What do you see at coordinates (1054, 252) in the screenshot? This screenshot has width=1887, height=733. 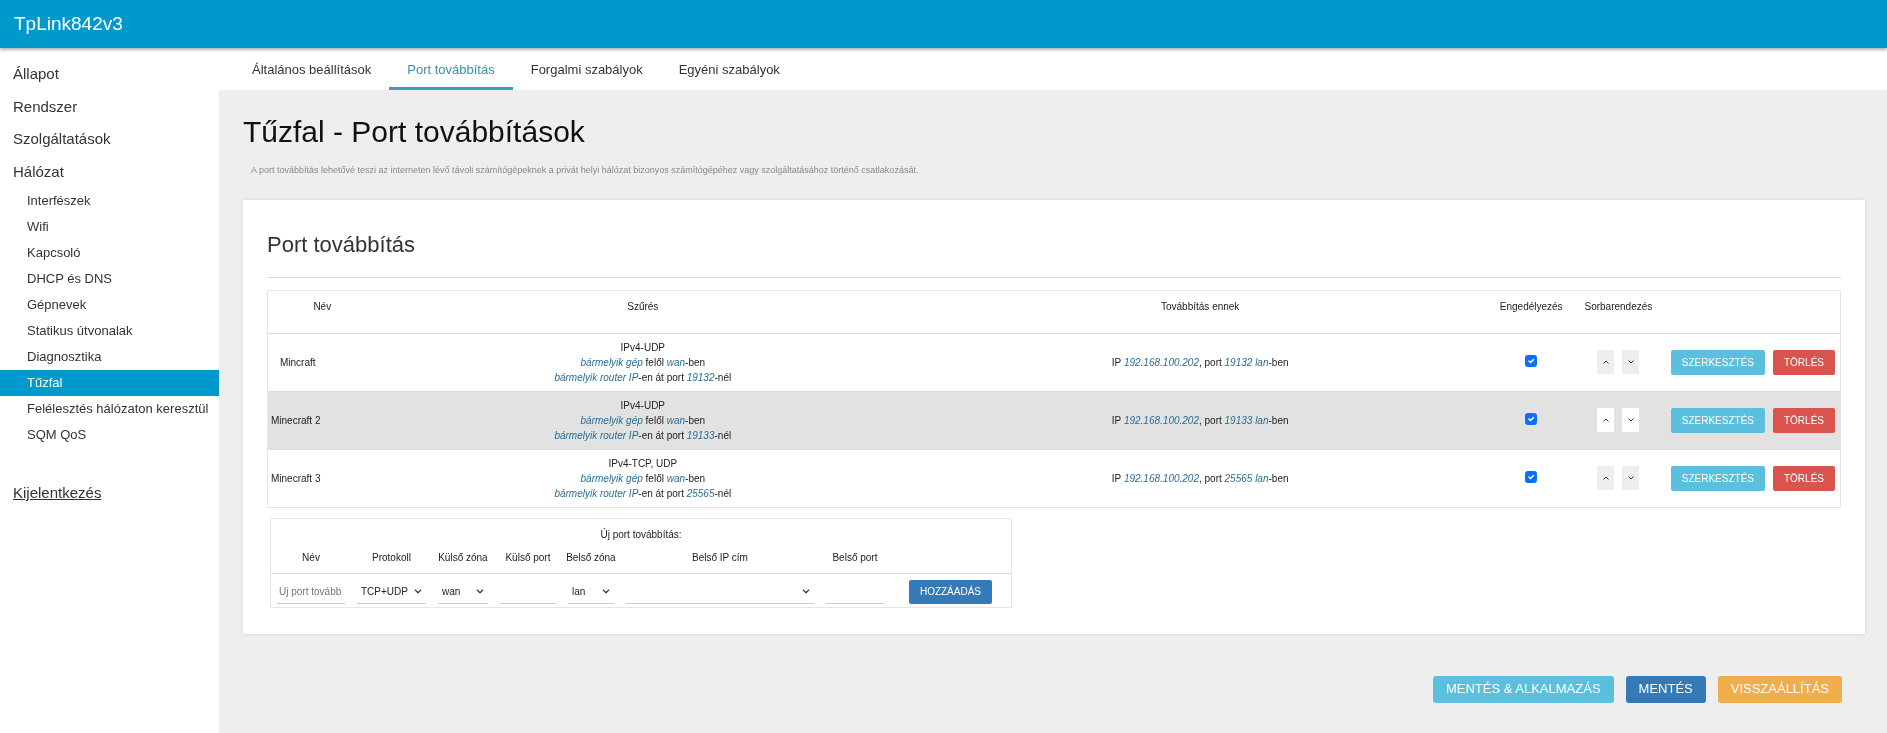 I see `section-title: Port továbbítás` at bounding box center [1054, 252].